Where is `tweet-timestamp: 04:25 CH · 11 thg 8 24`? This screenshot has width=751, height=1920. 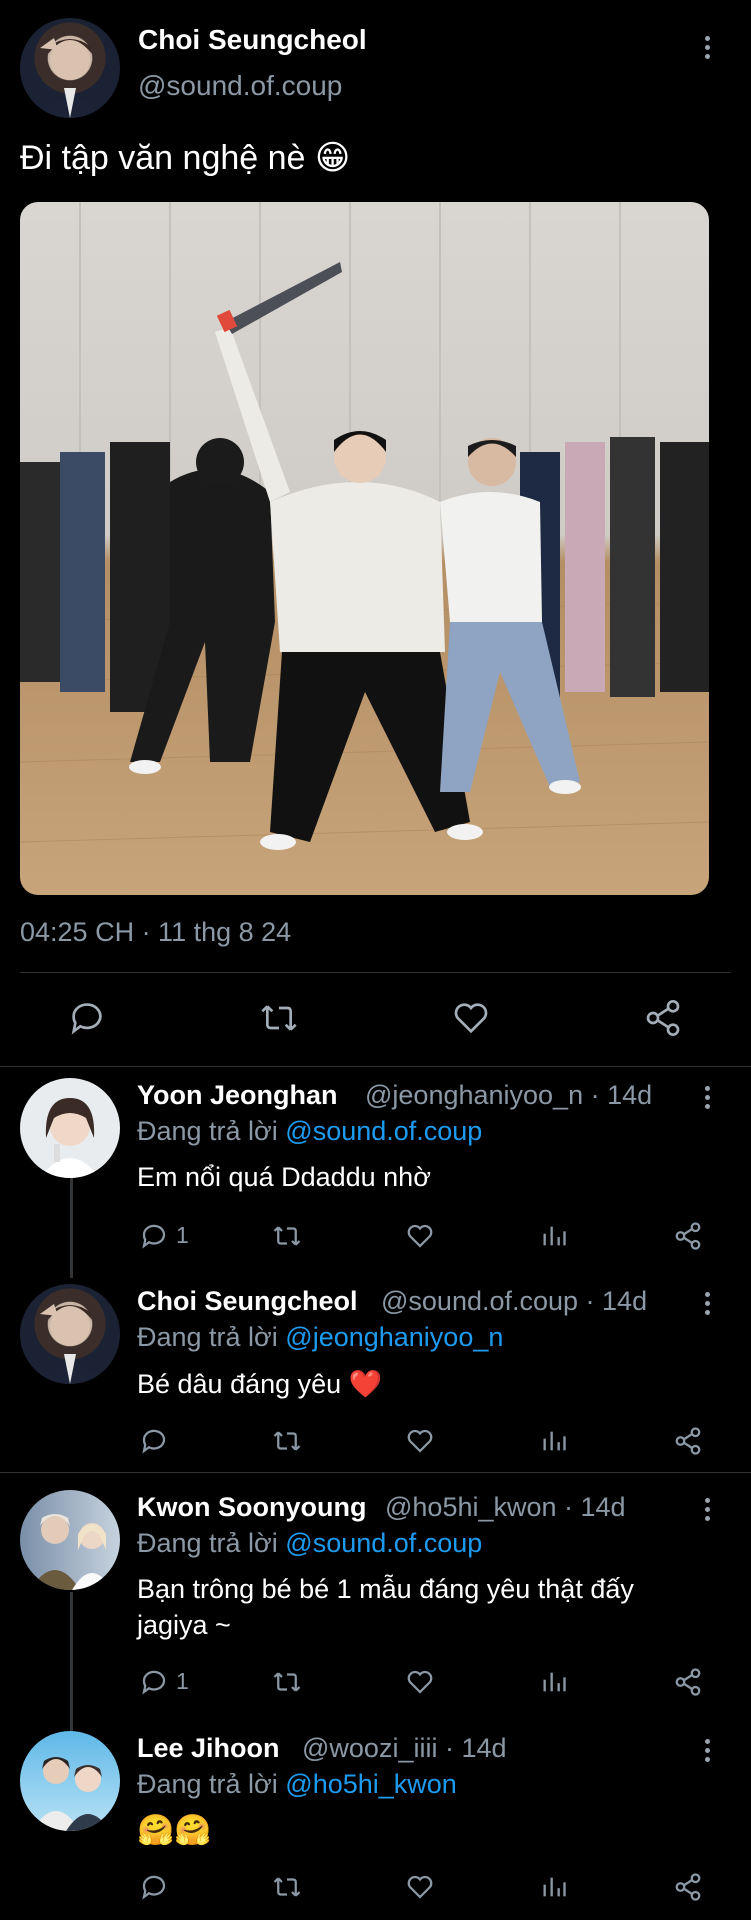
tweet-timestamp: 04:25 CH · 11 thg 8 24 is located at coordinates (156, 932).